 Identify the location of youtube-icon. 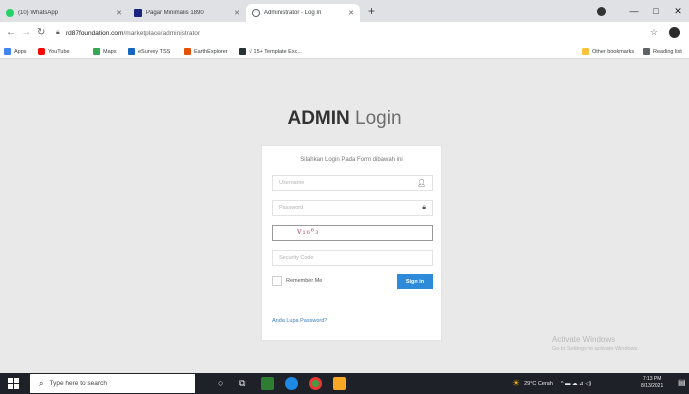
(41, 51).